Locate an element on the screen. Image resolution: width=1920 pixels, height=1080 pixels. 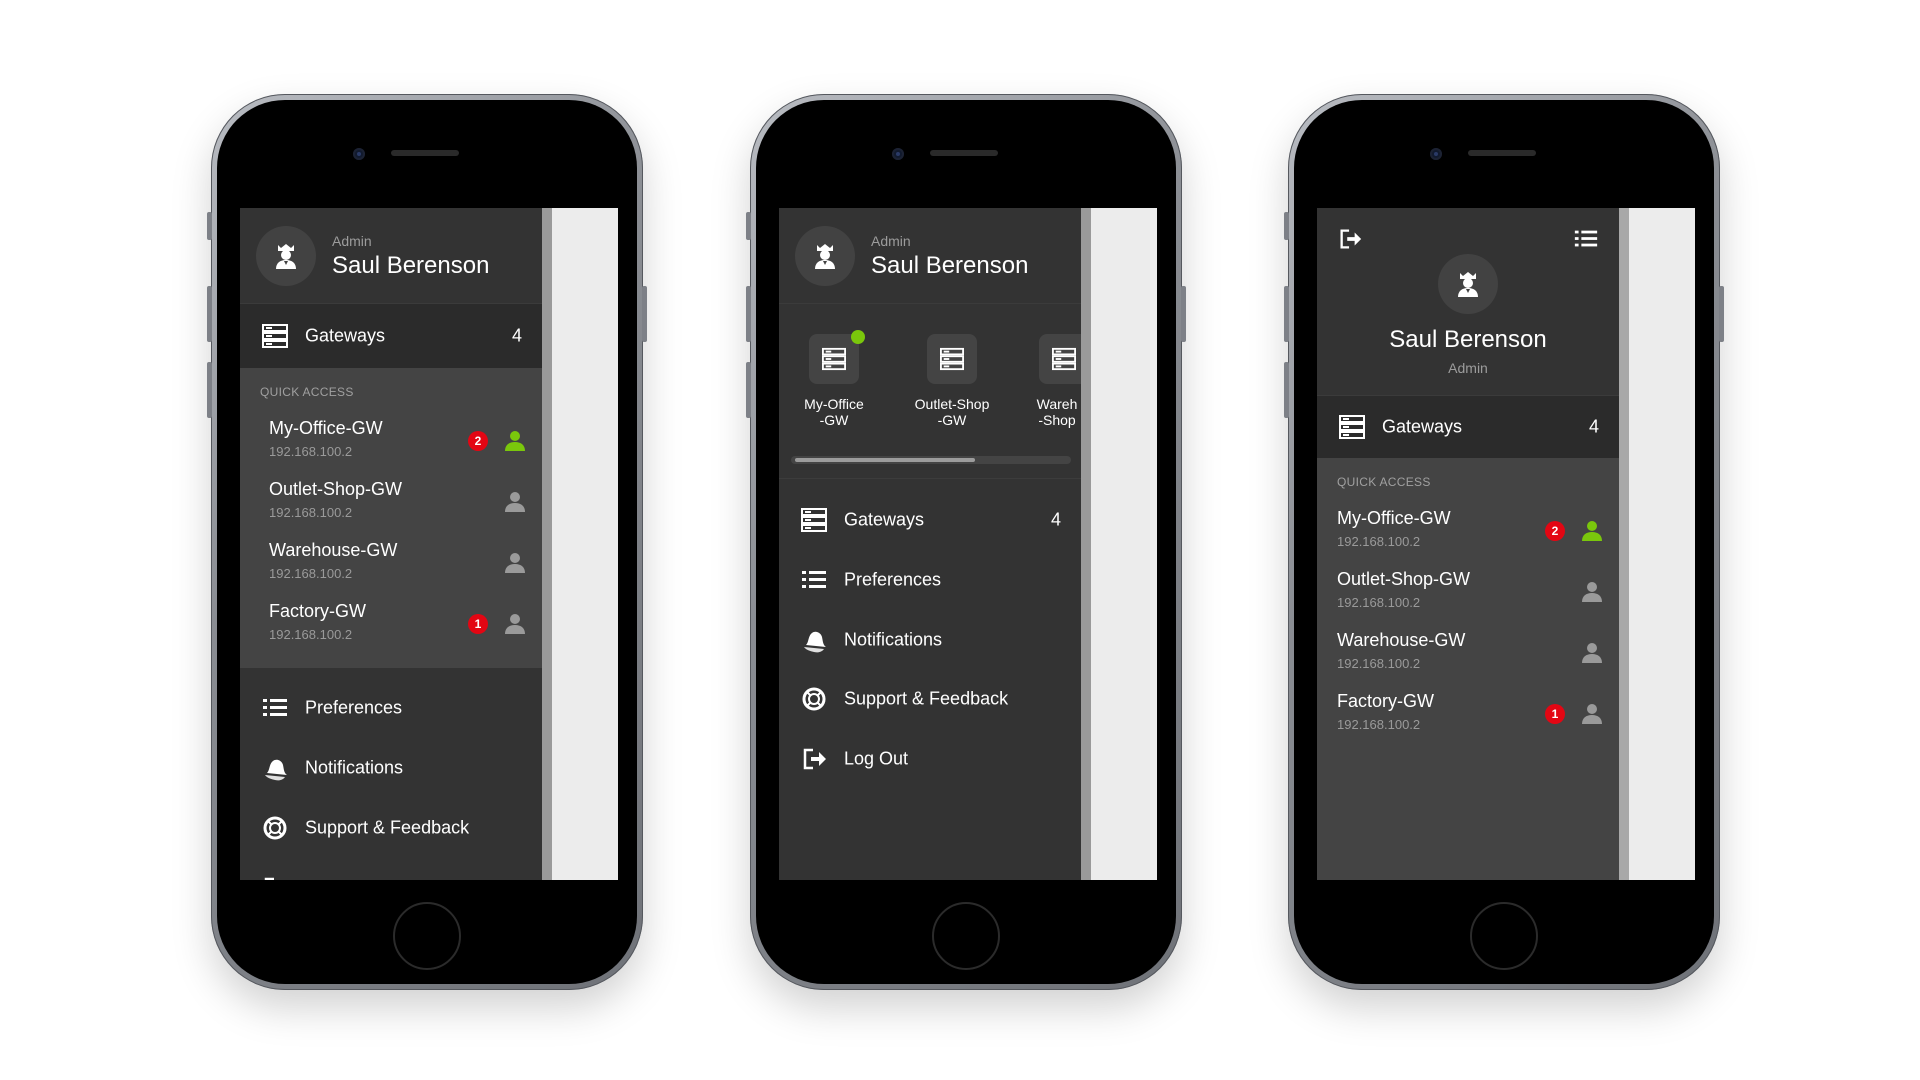
quick-access-title: QUICK ACCESS is located at coordinates (307, 392).